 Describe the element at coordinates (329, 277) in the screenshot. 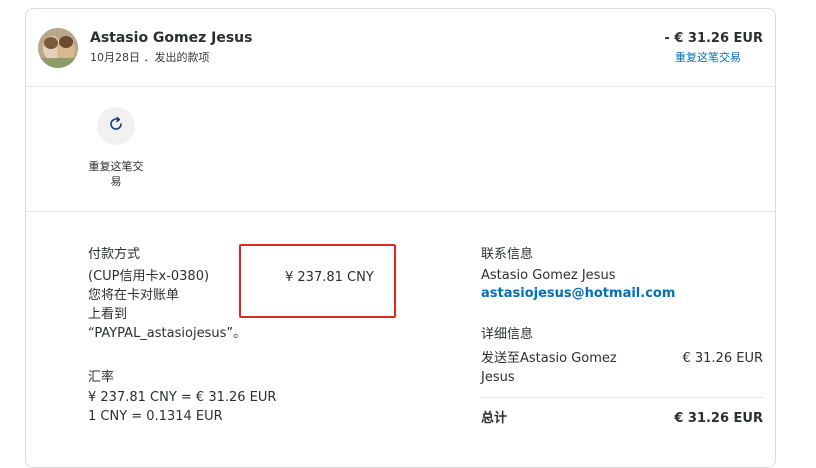

I see `payment-amount-cny: ¥ 237.81 CNY` at that location.